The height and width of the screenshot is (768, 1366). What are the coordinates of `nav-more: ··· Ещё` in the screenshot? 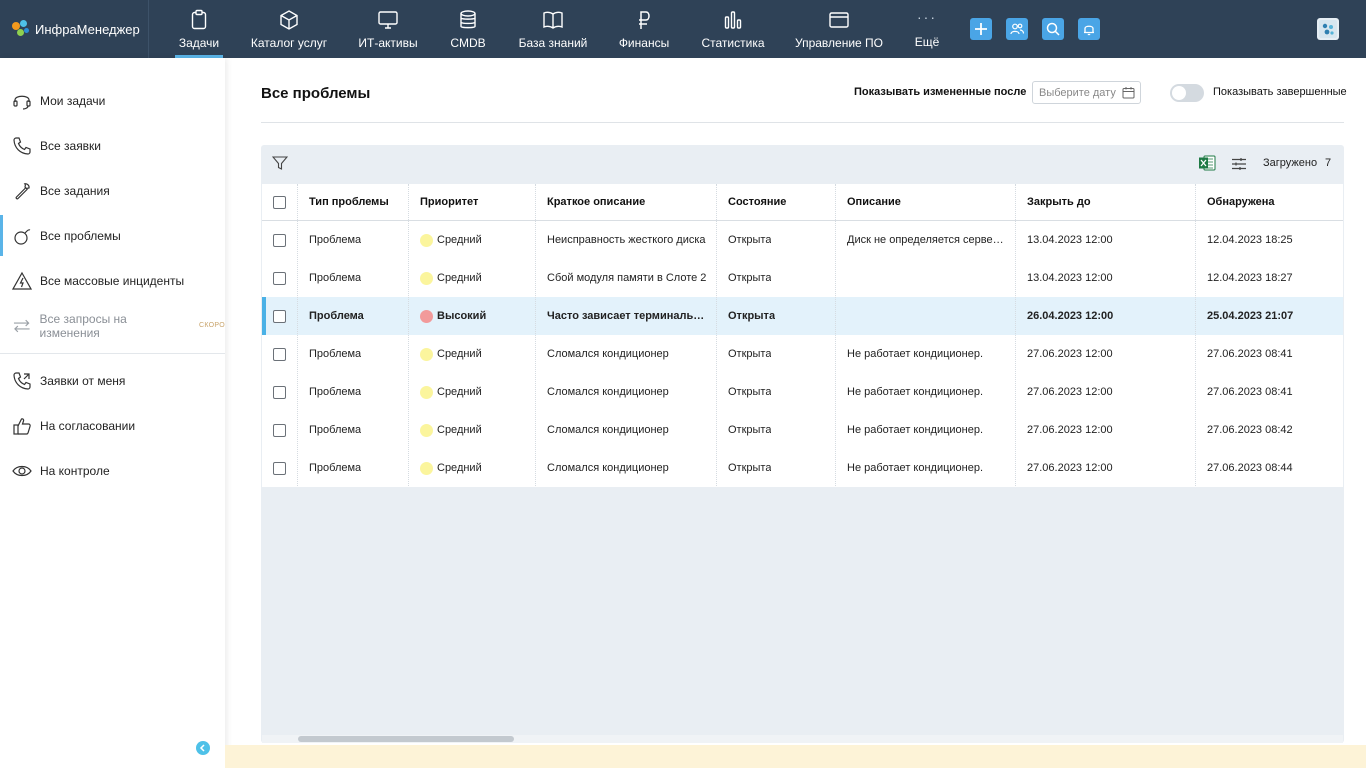 It's located at (927, 29).